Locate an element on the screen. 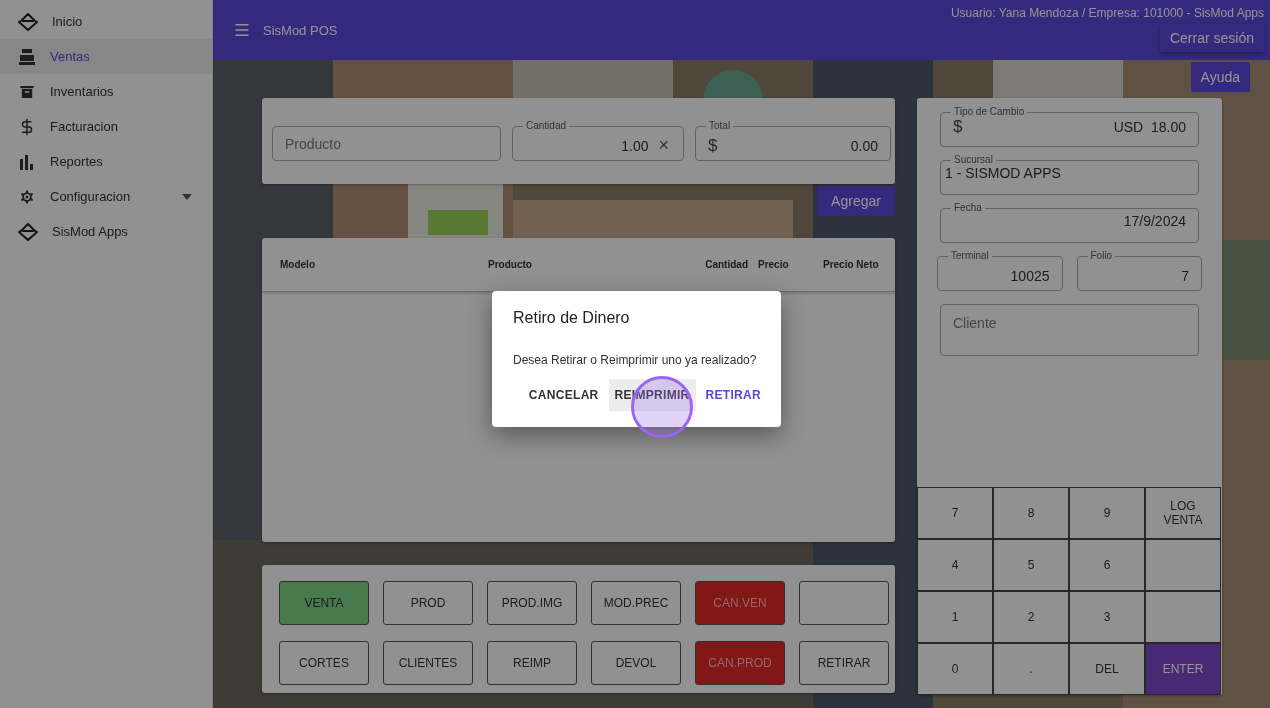 The image size is (1270, 708). action-button: VENTA is located at coordinates (324, 603).